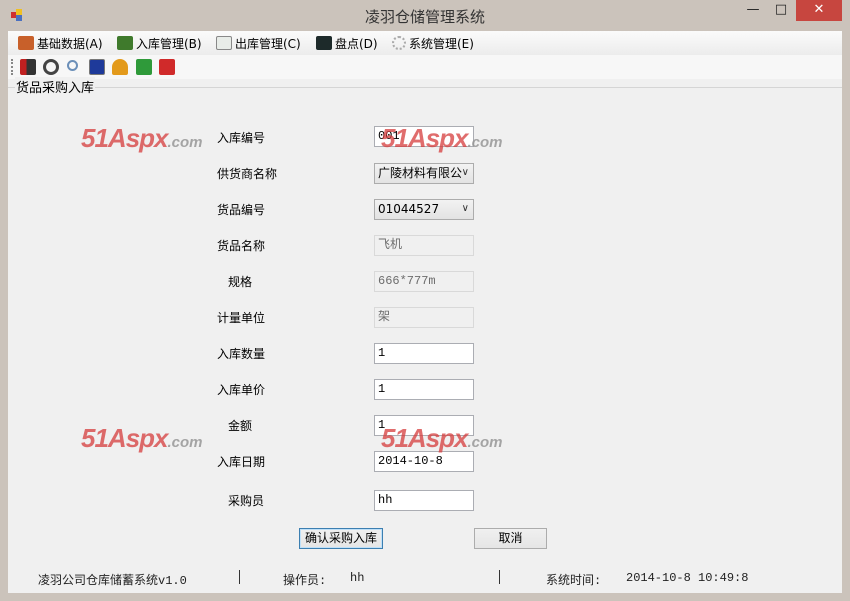  What do you see at coordinates (420, 173) in the screenshot?
I see `supplier-value: 广陵材料有限公` at bounding box center [420, 173].